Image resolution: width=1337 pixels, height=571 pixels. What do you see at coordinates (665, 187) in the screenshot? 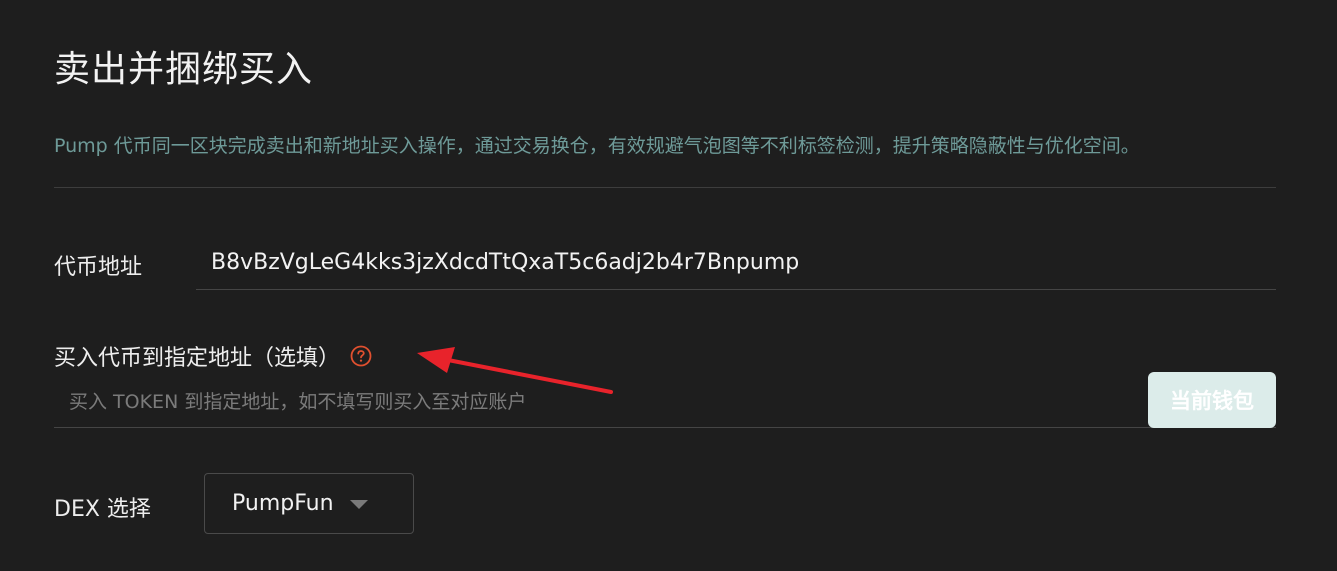
I see `header-divider` at bounding box center [665, 187].